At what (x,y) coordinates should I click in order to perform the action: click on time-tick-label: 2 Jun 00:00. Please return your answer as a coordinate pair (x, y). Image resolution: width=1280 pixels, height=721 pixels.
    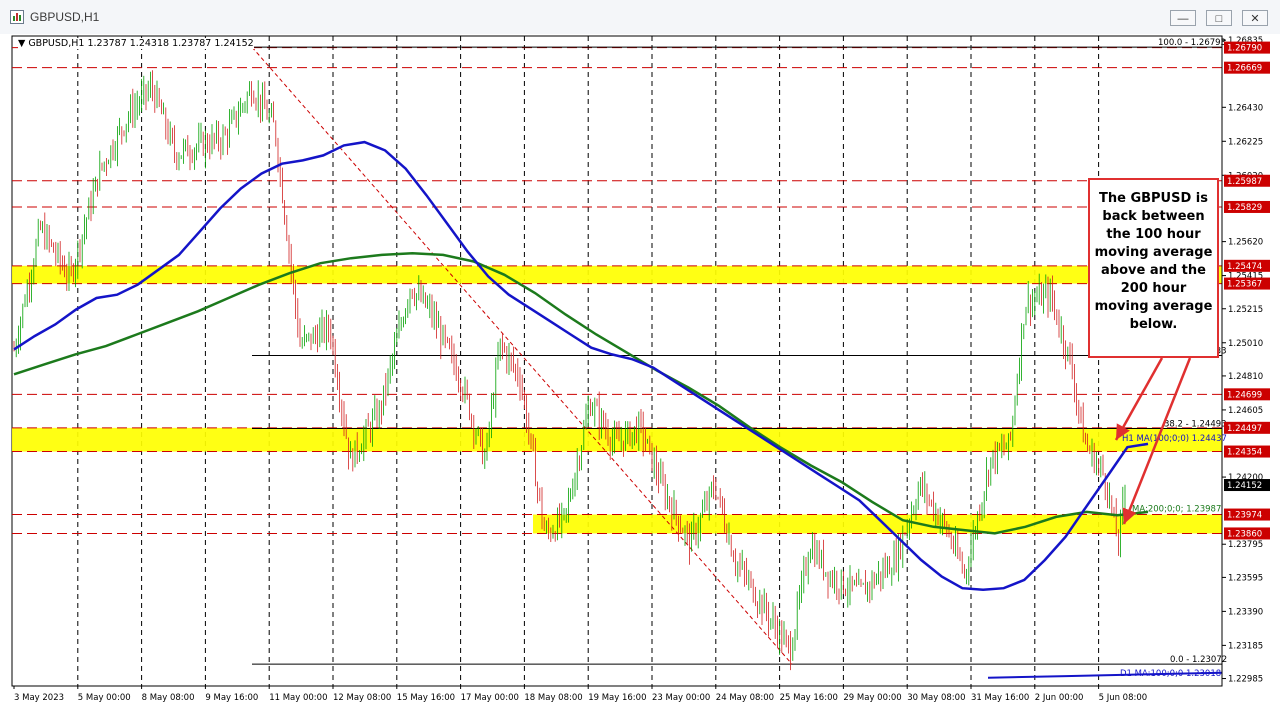
    Looking at the image, I should click on (1059, 698).